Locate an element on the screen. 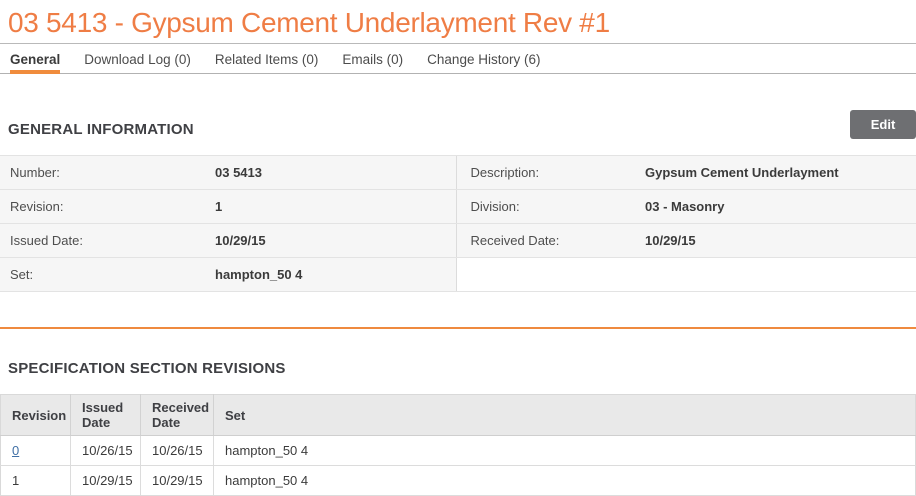 This screenshot has height=496, width=916. issued-date-cell: 10/26/15 is located at coordinates (105, 450).